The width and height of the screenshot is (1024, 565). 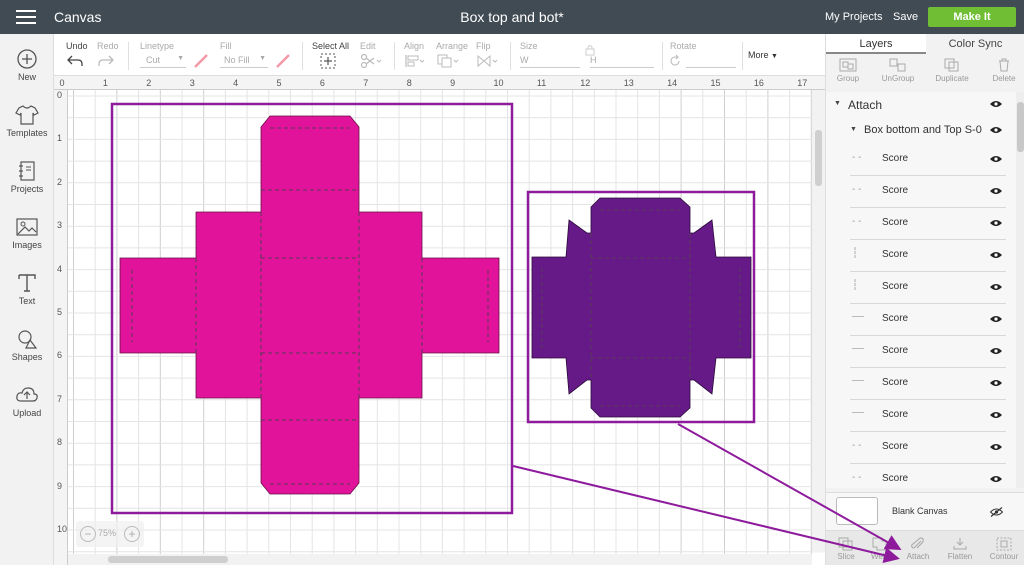 I want to click on linetype-group: Linetype, so click(x=157, y=46).